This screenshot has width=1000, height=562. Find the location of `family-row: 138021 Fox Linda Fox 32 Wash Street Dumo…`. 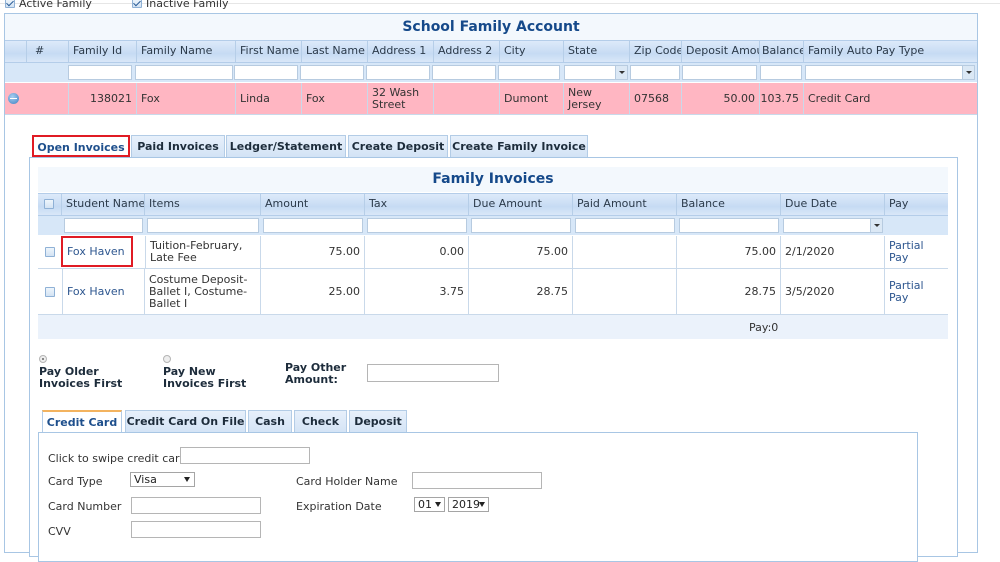

family-row: 138021 Fox Linda Fox 32 Wash Street Dumo… is located at coordinates (491, 99).